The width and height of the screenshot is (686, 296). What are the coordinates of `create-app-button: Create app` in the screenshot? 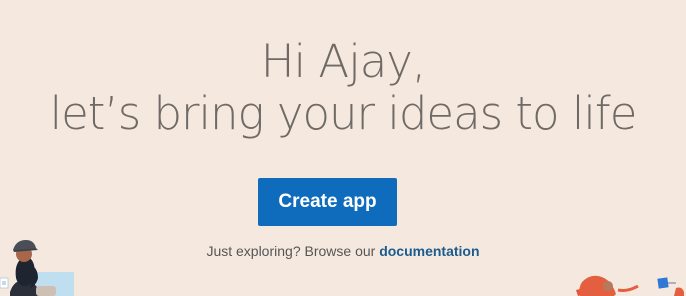 It's located at (327, 202).